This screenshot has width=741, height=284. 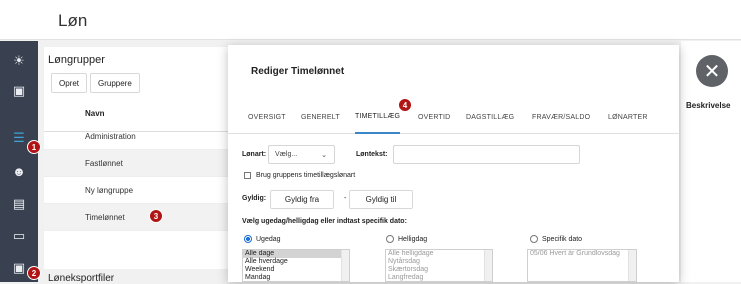 I want to click on step-badge-3: 3, so click(x=156, y=216).